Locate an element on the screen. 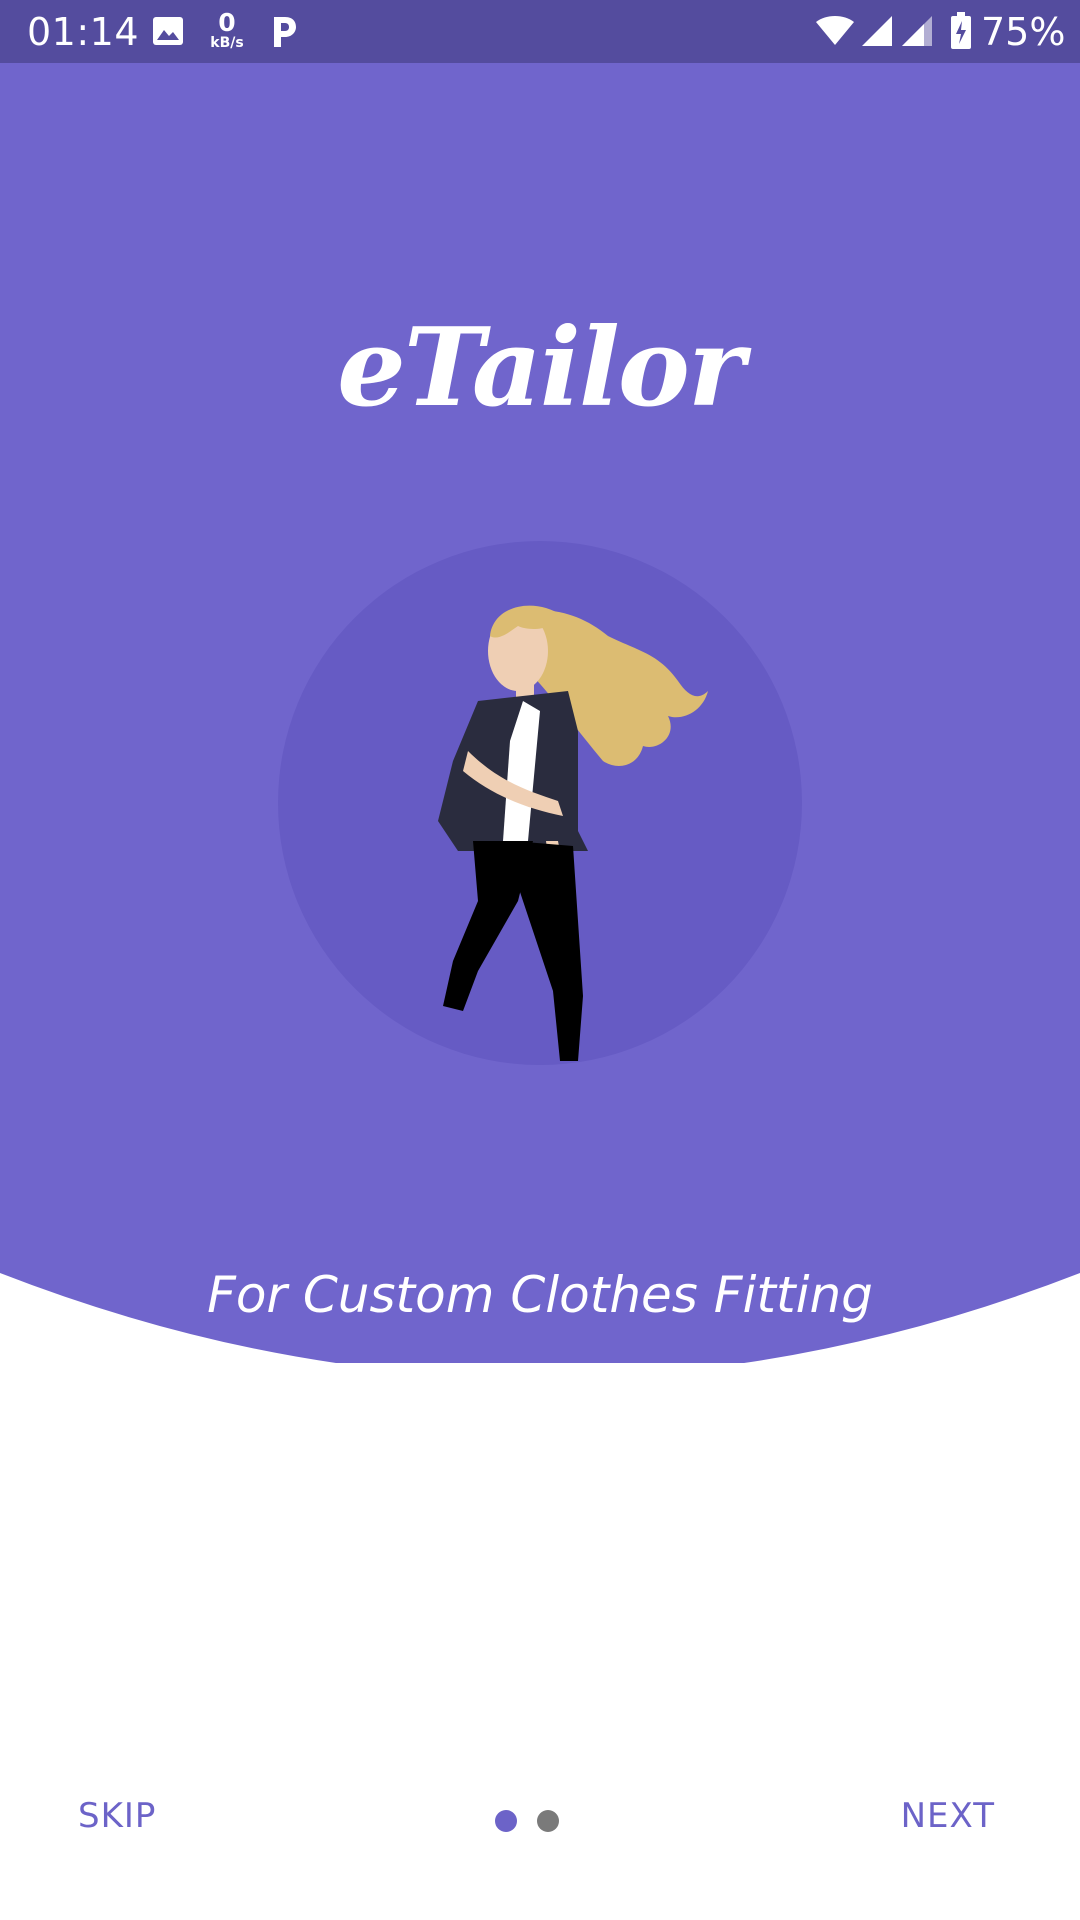 This screenshot has height=1920, width=1080. status-bar: 01:14 0 kB/s 75% is located at coordinates (540, 31).